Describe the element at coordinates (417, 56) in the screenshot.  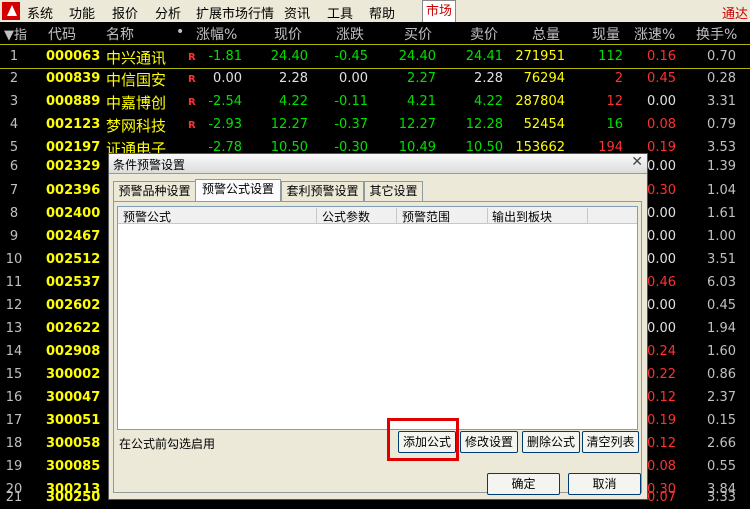
I see `bid: 24.40` at that location.